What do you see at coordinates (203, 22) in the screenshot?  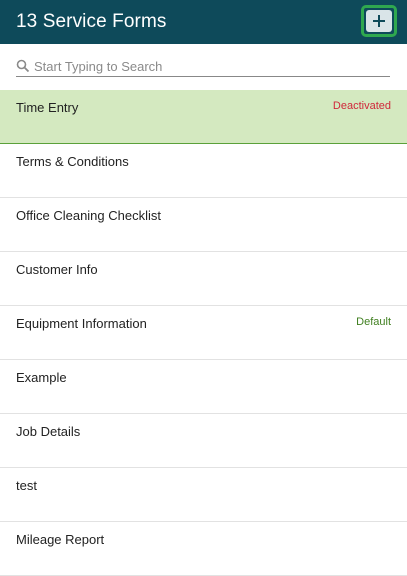 I see `header-bar: 13 Service Forms` at bounding box center [203, 22].